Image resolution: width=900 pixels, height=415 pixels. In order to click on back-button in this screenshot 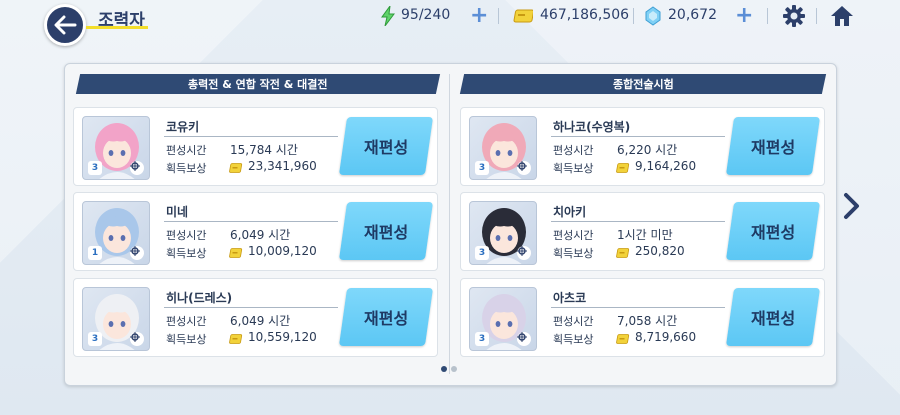, I will do `click(65, 25)`.